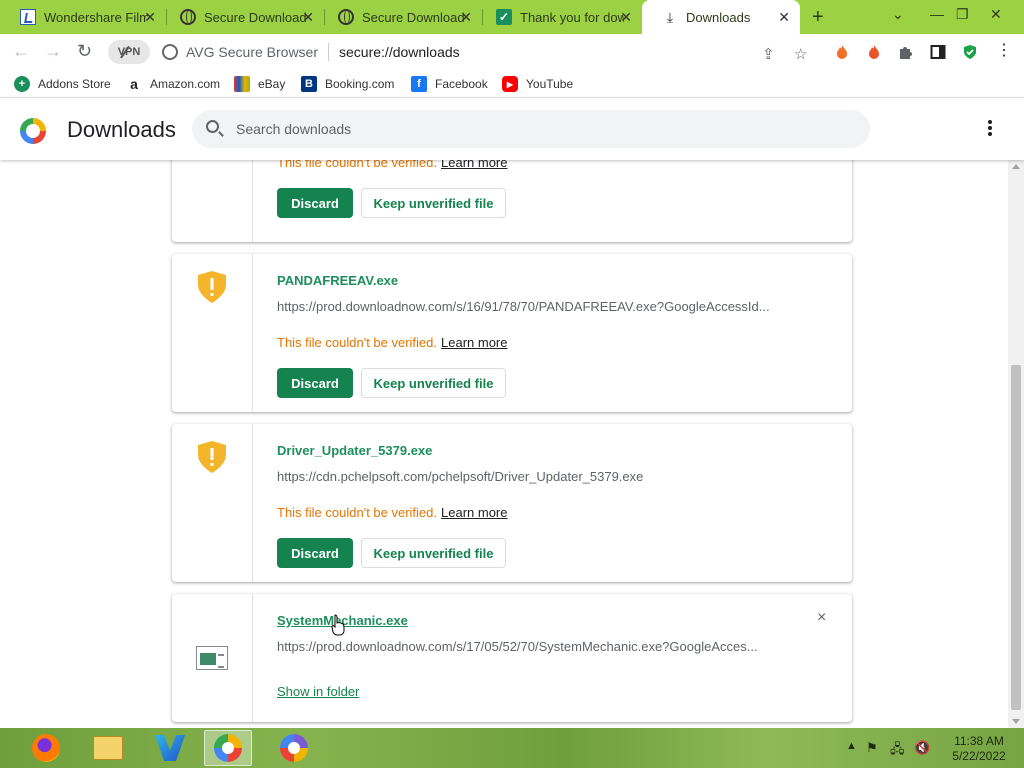 Image resolution: width=1024 pixels, height=768 pixels. Describe the element at coordinates (970, 52) in the screenshot. I see `security-shield-icon` at that location.